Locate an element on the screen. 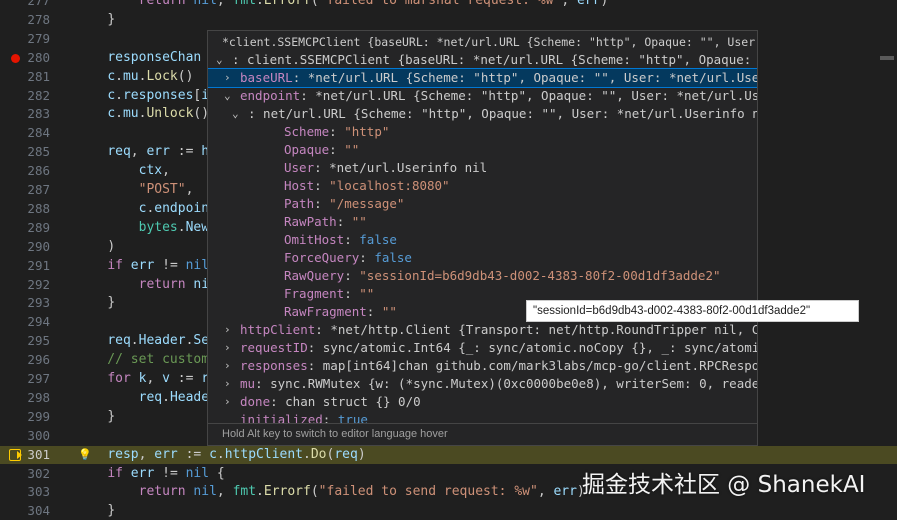 The image size is (897, 520). variable-text: Path: "/message" is located at coordinates (344, 203).